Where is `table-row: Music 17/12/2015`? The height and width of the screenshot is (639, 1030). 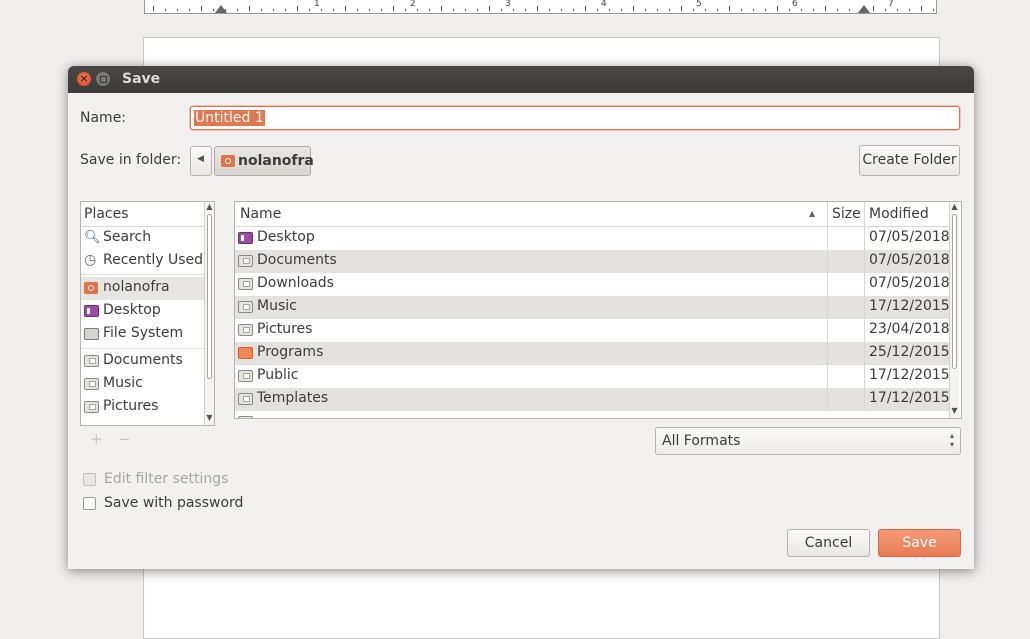 table-row: Music 17/12/2015 is located at coordinates (592, 307).